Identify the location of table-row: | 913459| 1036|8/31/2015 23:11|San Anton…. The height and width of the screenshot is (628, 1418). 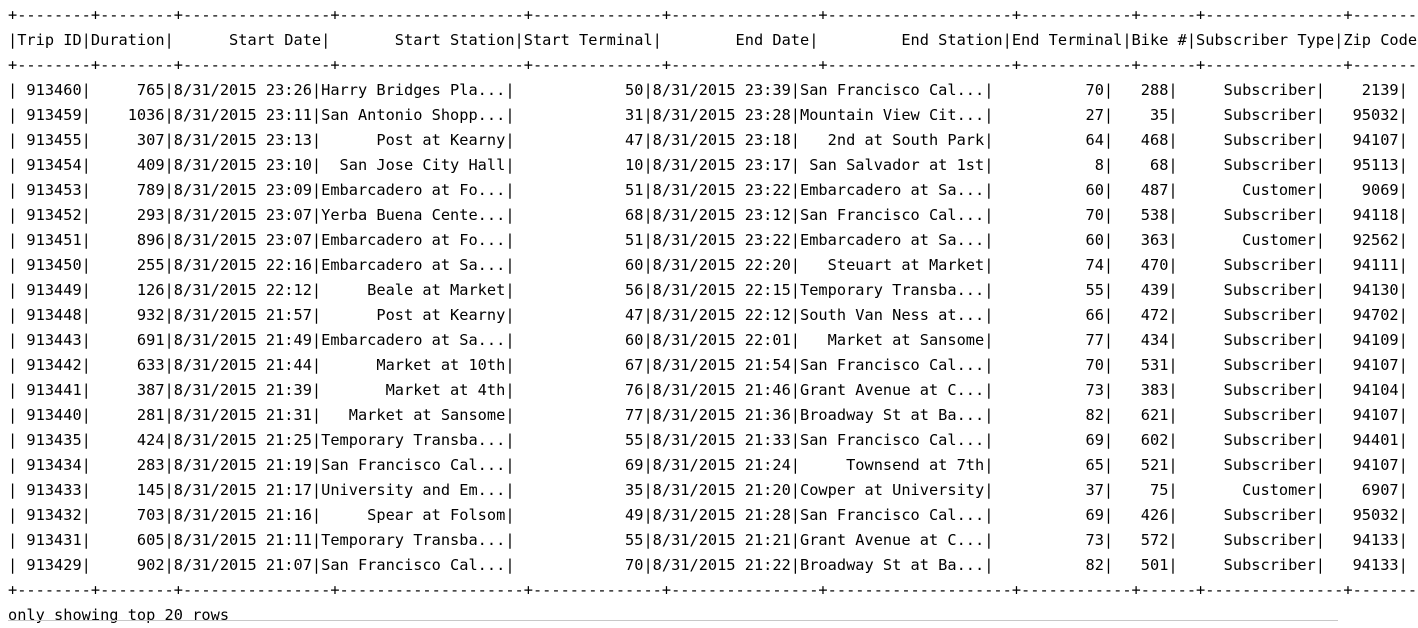
(708, 115).